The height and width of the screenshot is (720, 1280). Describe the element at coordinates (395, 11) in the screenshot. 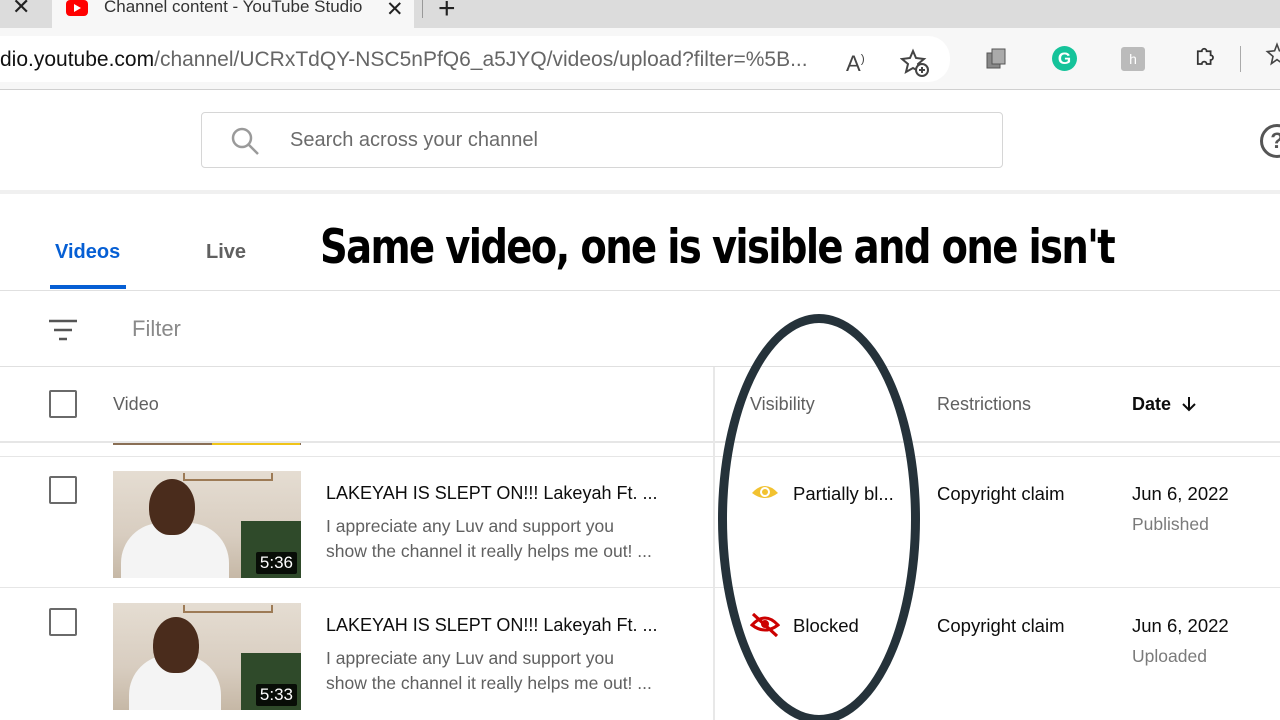

I see `close-tab-icon: ✕` at that location.